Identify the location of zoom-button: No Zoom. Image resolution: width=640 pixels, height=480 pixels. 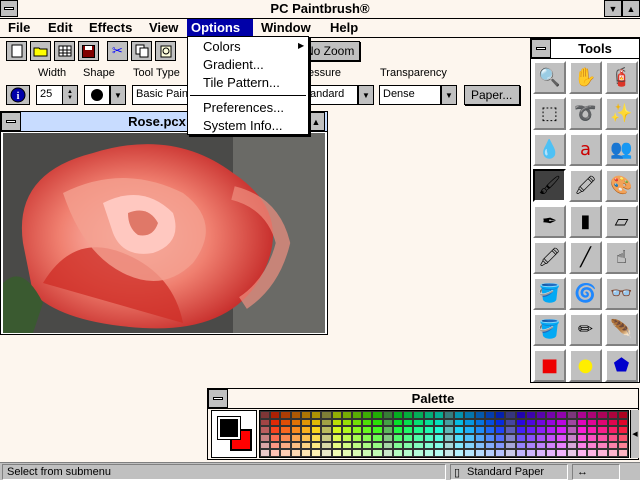
(330, 51).